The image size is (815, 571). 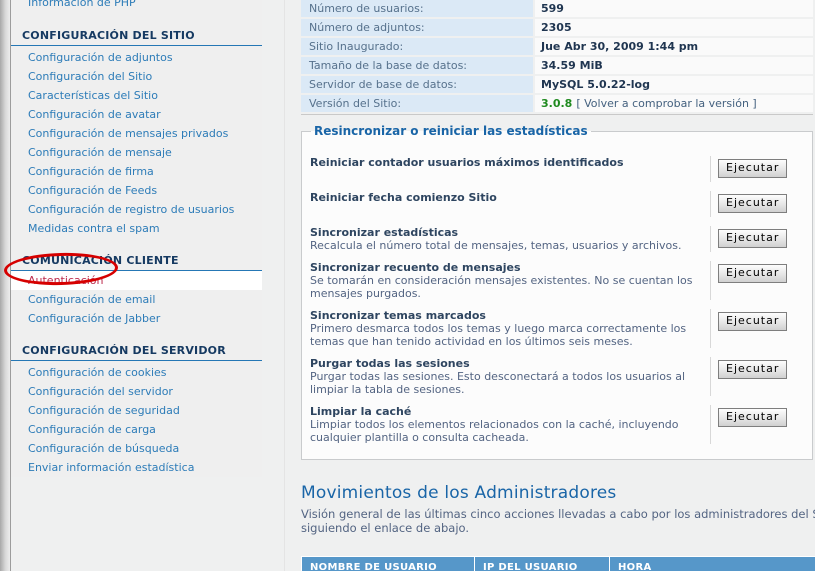 I want to click on action-row: Reiniciar fecha comienzo Sitio Ejecutar, so click(x=561, y=204).